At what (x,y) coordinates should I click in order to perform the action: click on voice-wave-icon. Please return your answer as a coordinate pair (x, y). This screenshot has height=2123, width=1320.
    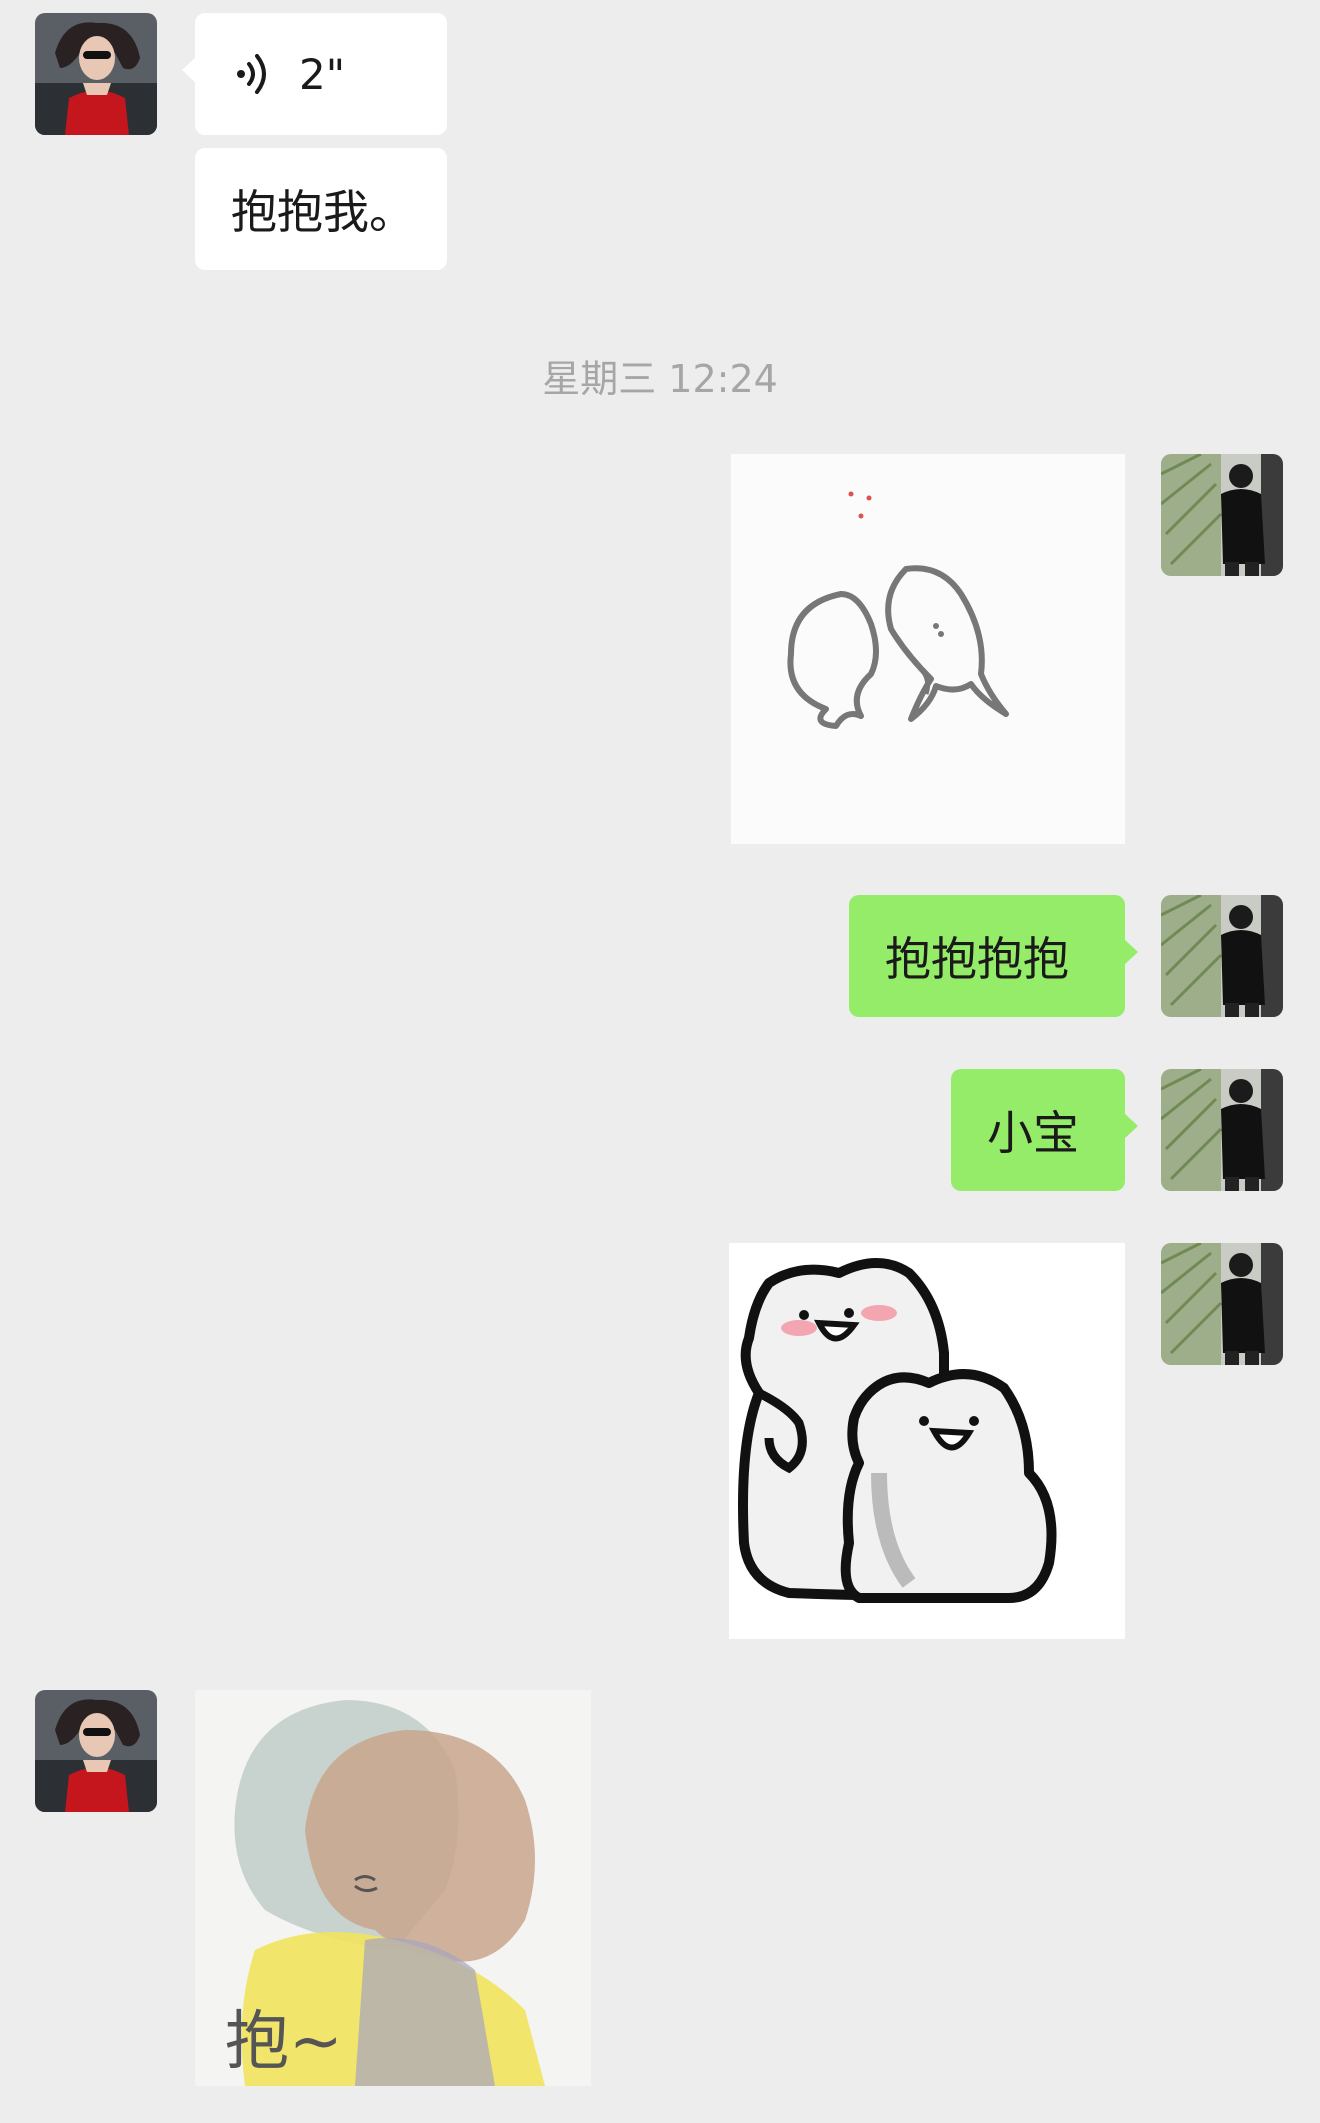
    Looking at the image, I should click on (253, 74).